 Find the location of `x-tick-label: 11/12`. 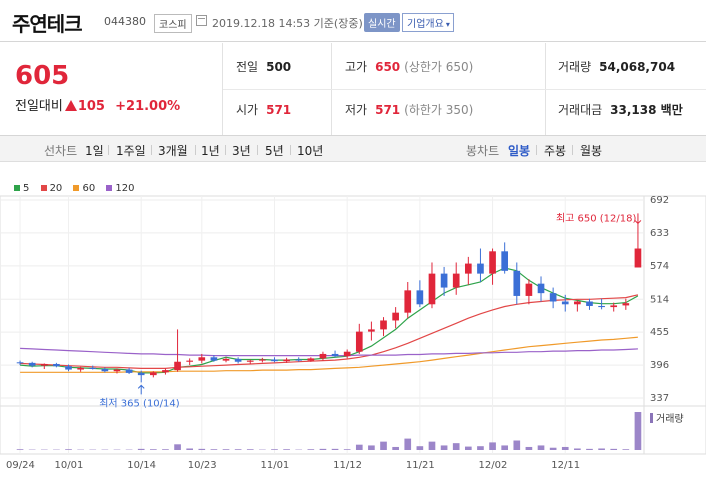

x-tick-label: 11/12 is located at coordinates (347, 465).